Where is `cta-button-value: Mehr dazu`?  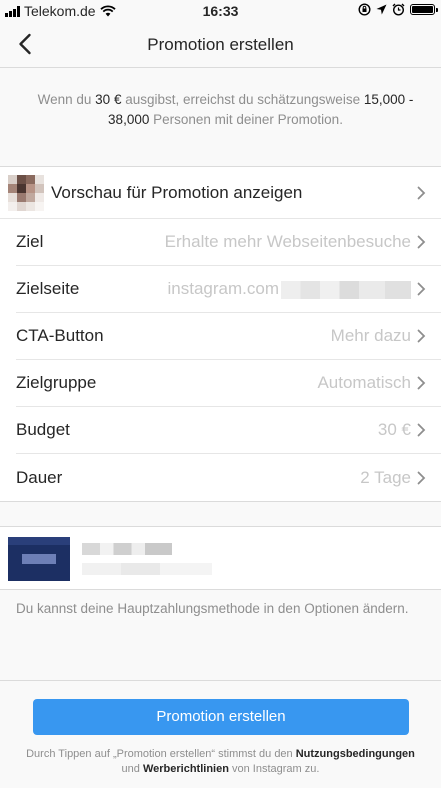
cta-button-value: Mehr dazu is located at coordinates (370, 335).